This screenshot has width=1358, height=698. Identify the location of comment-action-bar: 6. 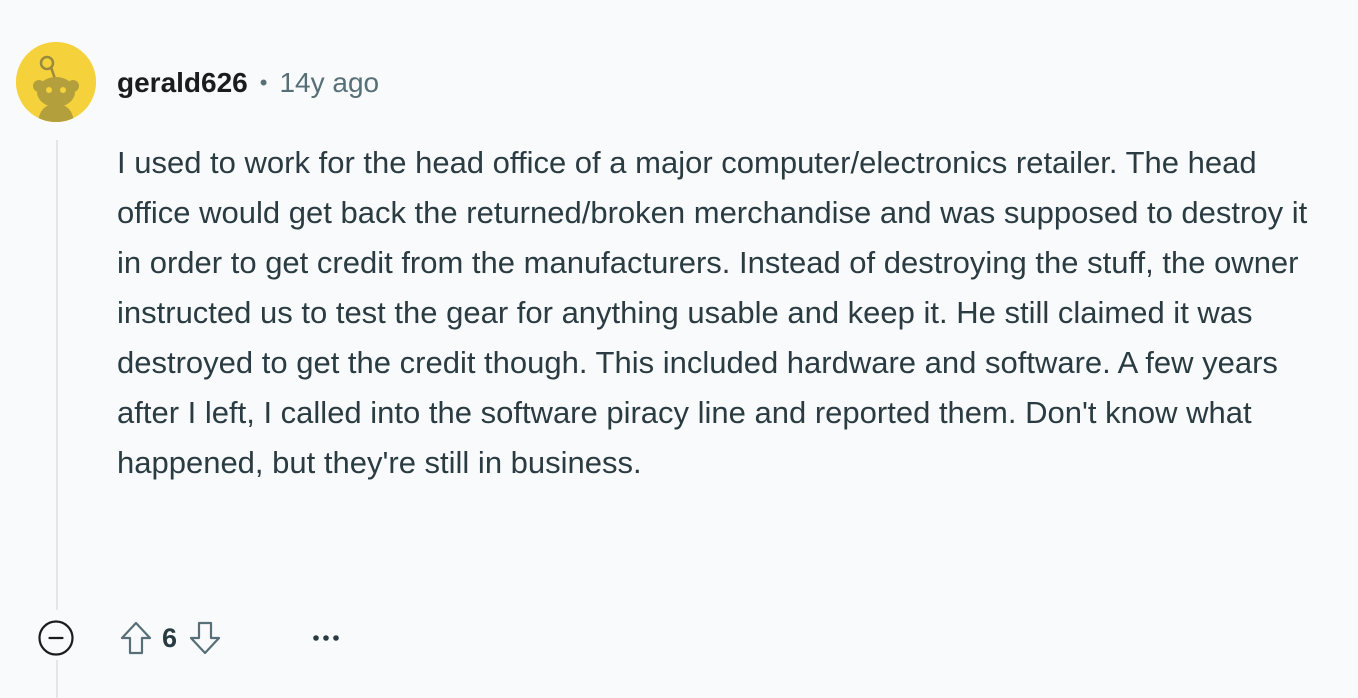
(679, 638).